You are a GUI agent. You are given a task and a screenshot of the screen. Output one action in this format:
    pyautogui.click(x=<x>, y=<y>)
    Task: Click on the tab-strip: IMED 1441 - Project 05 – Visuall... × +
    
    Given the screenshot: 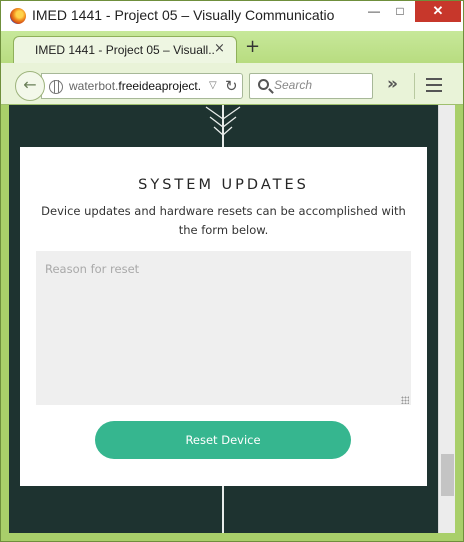 What is the action you would take?
    pyautogui.click(x=232, y=47)
    